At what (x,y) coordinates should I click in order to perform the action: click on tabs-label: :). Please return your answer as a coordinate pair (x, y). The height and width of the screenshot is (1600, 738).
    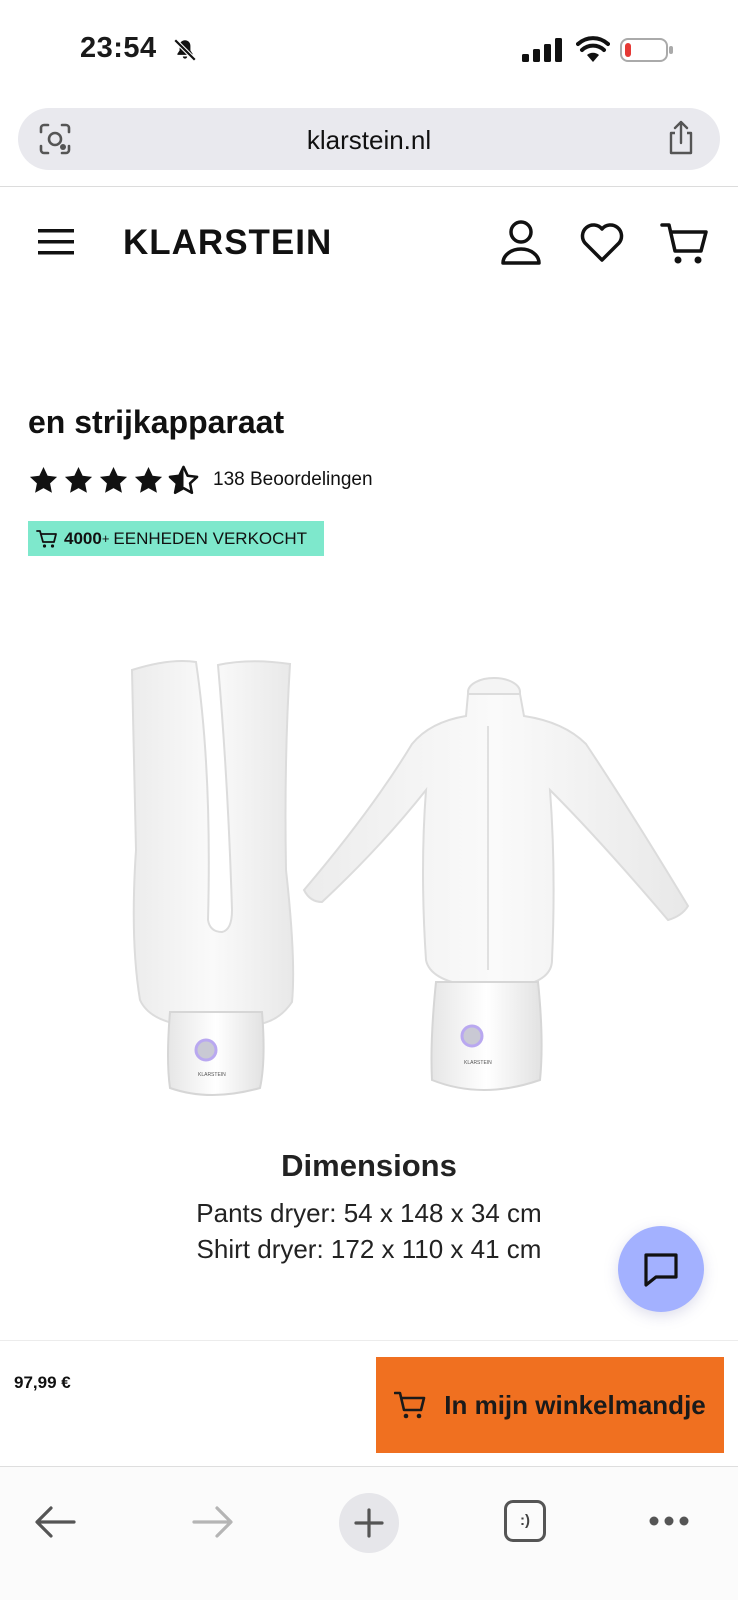
    Looking at the image, I should click on (525, 1520).